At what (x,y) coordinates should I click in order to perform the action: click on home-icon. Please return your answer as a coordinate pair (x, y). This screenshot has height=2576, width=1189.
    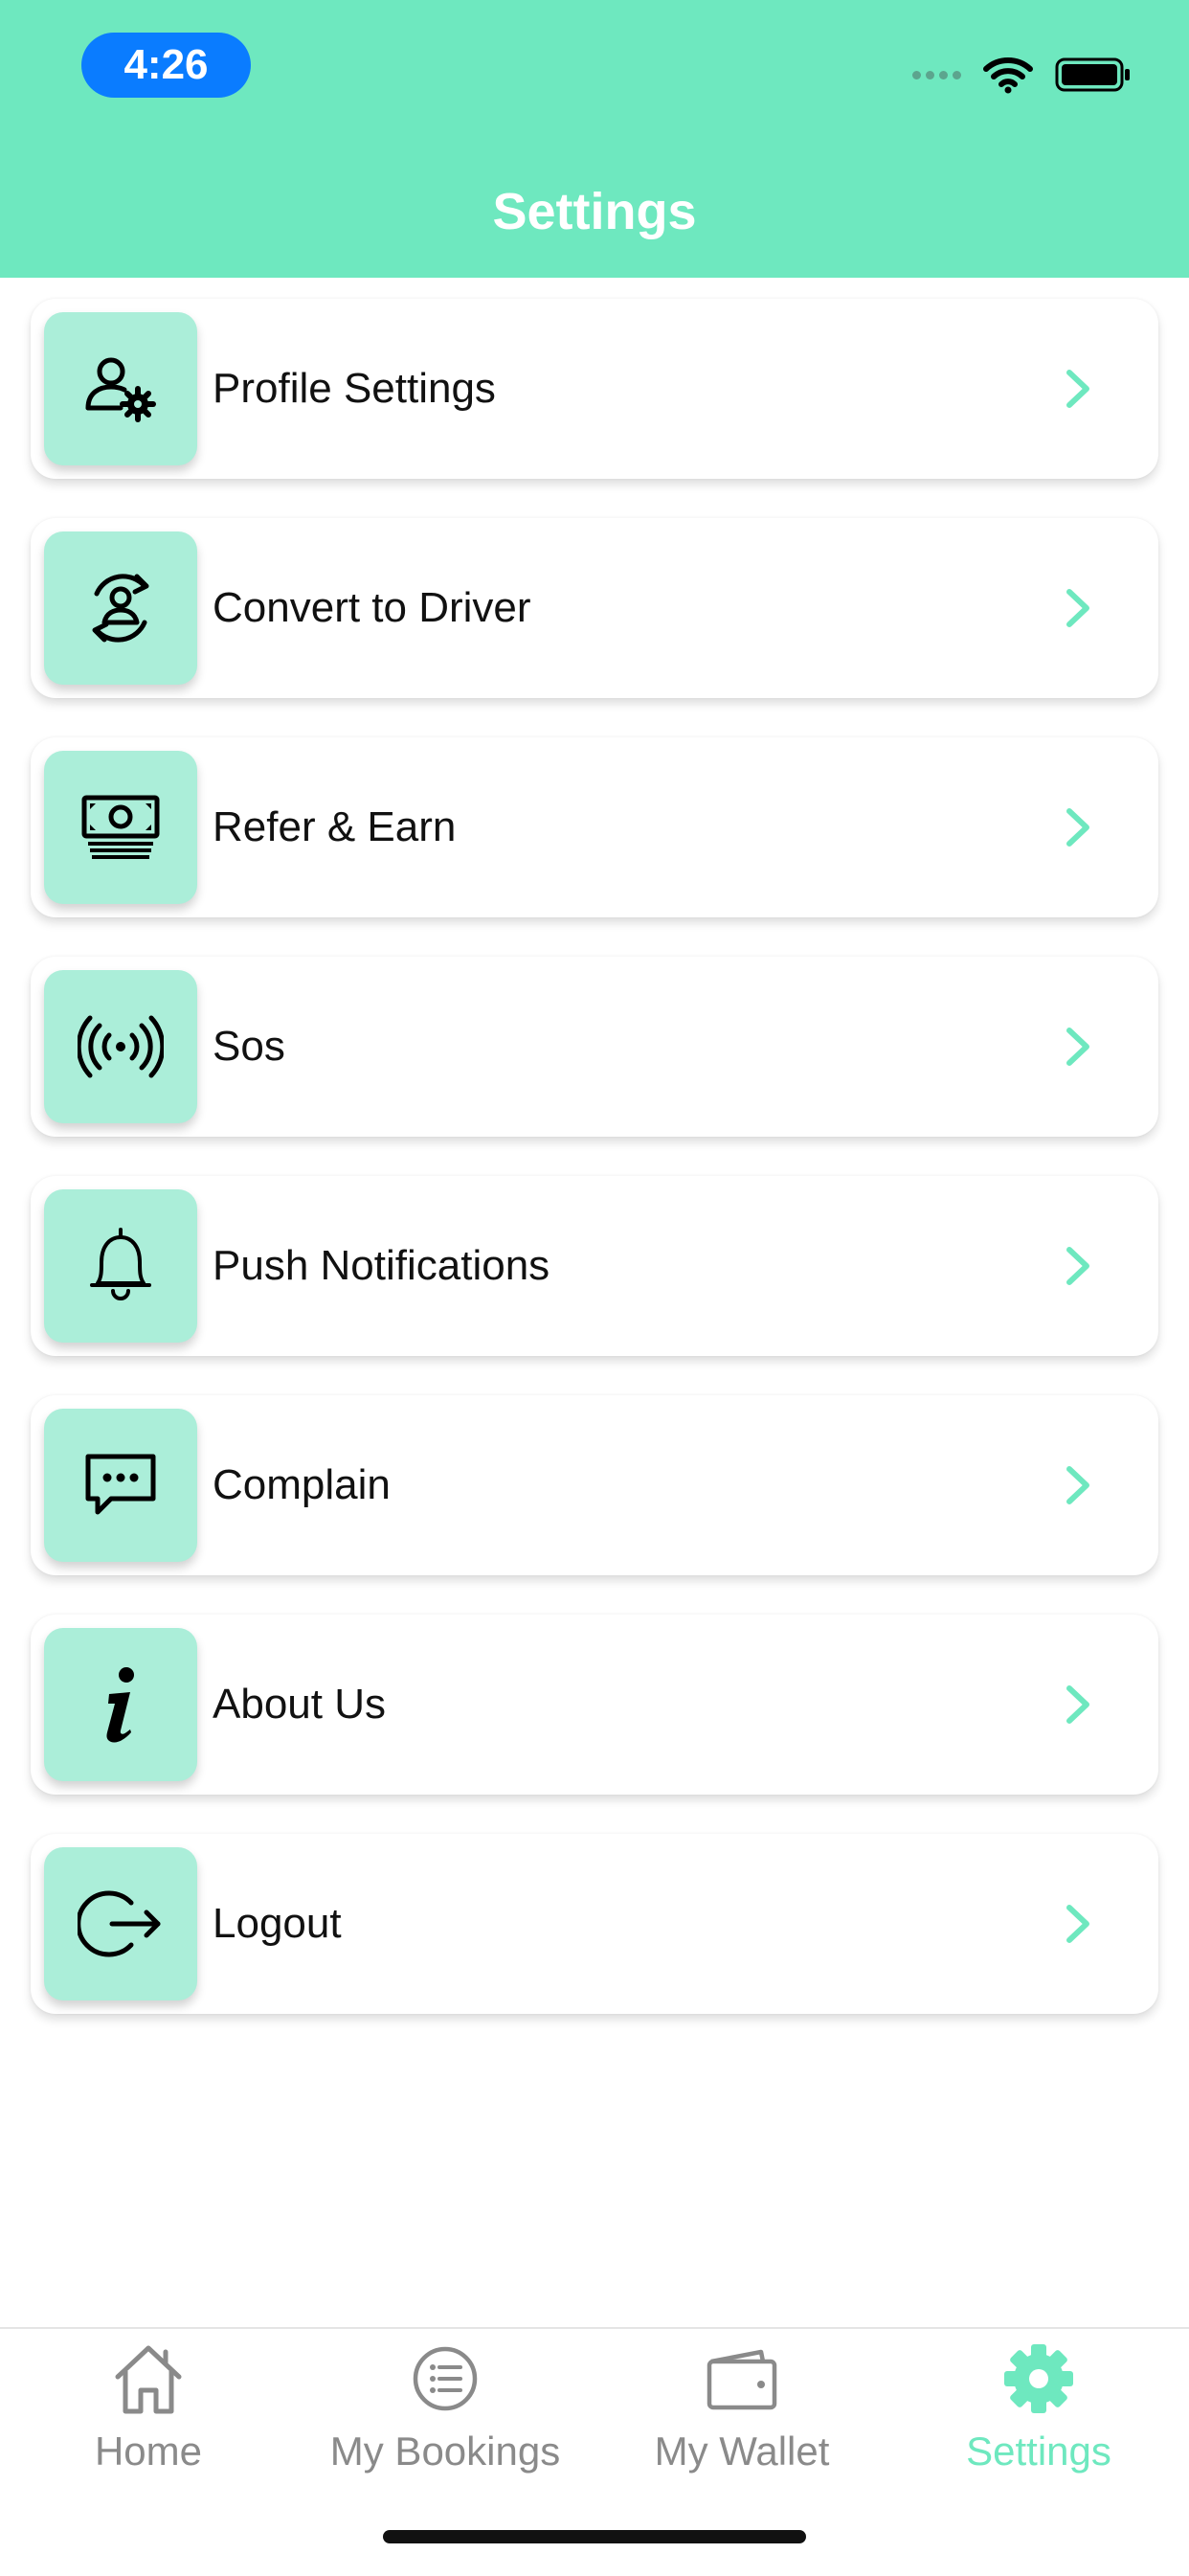
    Looking at the image, I should click on (148, 2379).